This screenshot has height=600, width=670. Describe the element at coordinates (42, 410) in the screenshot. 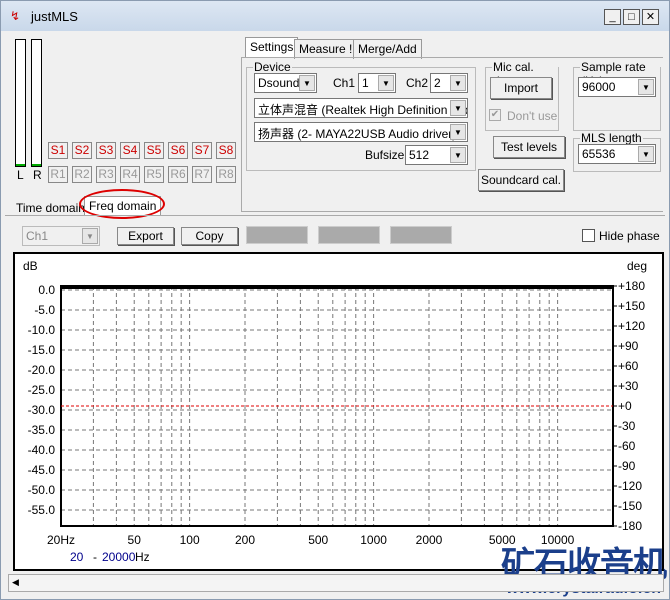

I see `y-tick-label: -30.0` at that location.